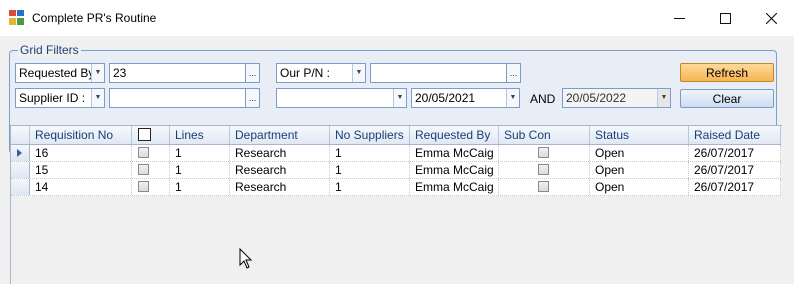 This screenshot has width=794, height=284. Describe the element at coordinates (735, 135) in the screenshot. I see `column-header-raised-date: Raised Date` at that location.